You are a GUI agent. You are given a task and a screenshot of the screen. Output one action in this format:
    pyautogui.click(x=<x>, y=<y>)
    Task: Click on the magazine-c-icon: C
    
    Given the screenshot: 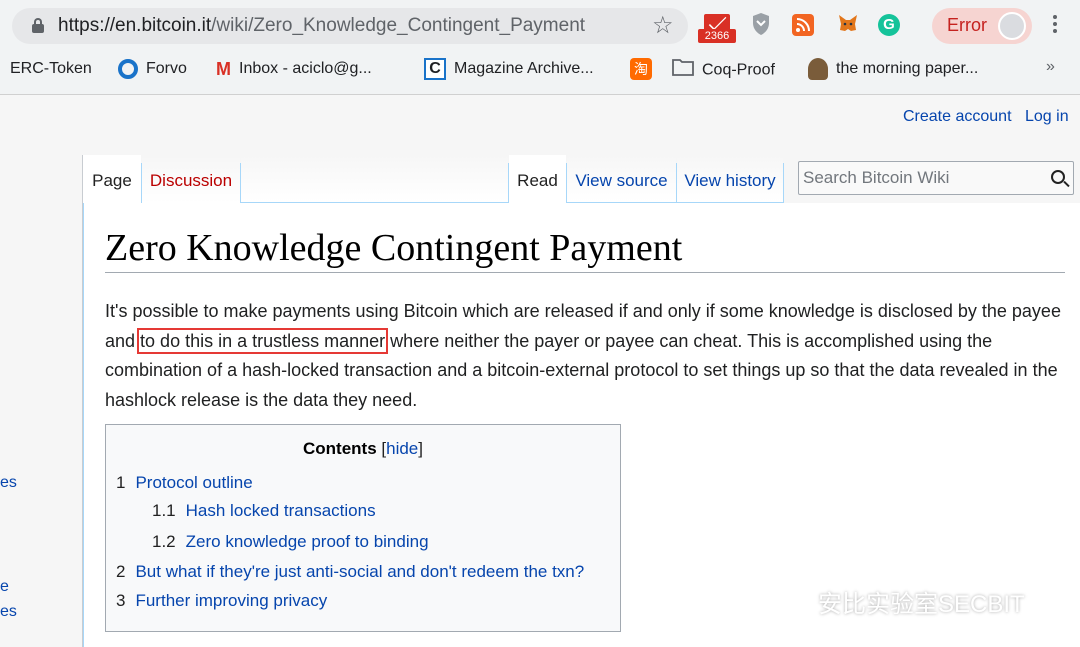 What is the action you would take?
    pyautogui.click(x=435, y=69)
    